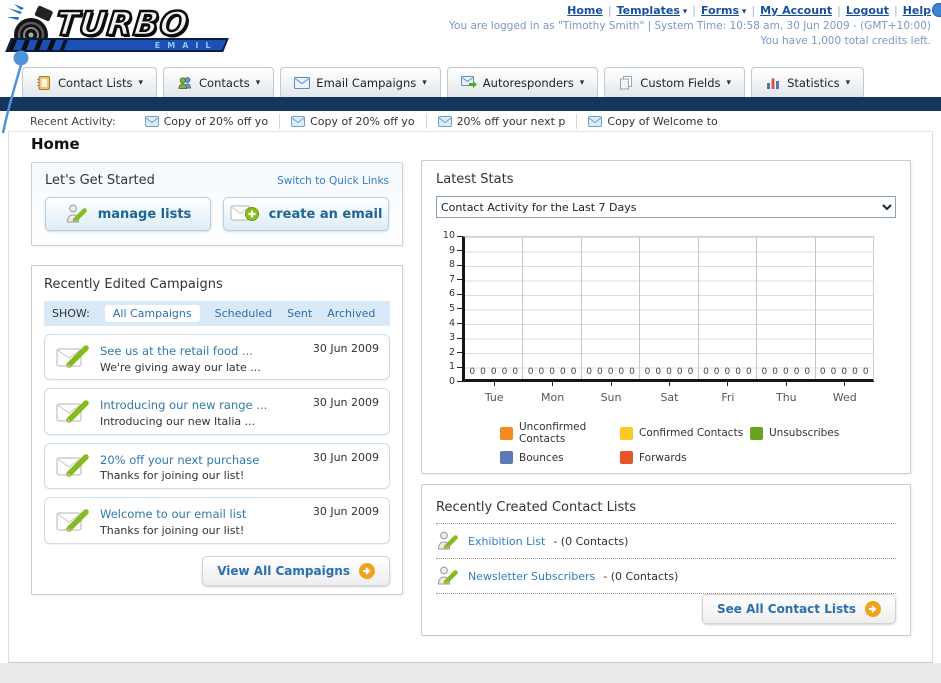  What do you see at coordinates (367, 570) in the screenshot?
I see `arrow-circle-icon` at bounding box center [367, 570].